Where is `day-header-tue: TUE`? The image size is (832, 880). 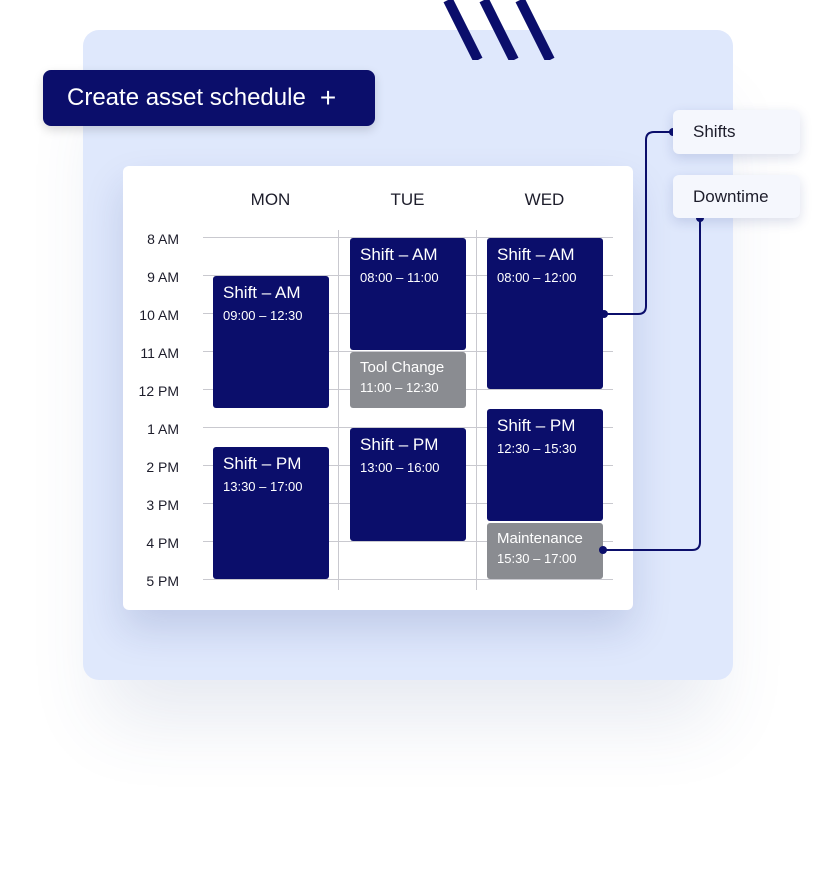 day-header-tue: TUE is located at coordinates (407, 199).